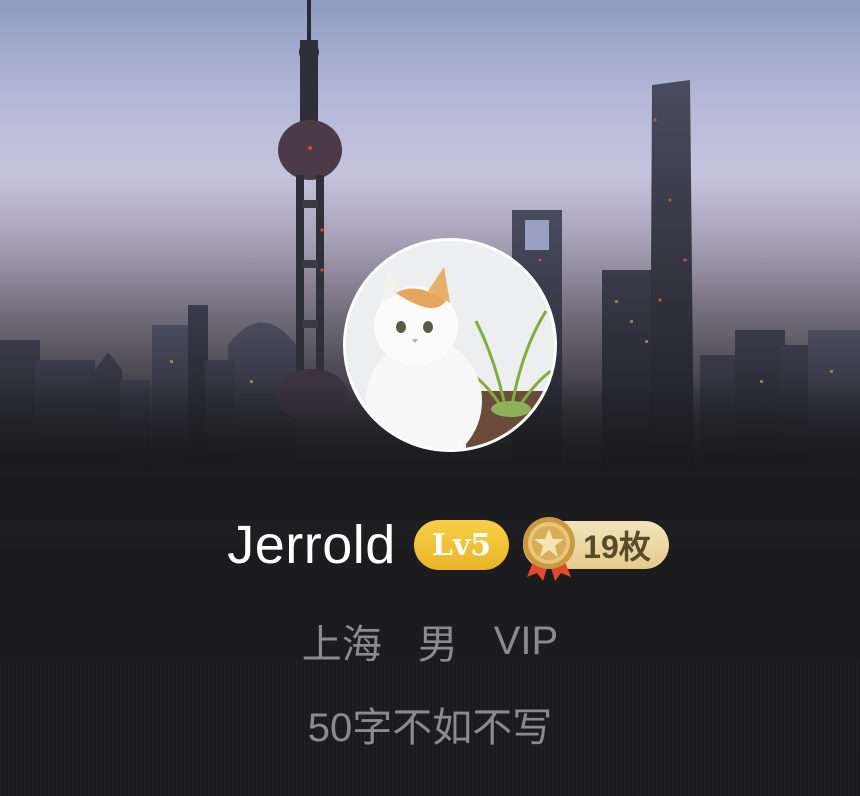 This screenshot has height=796, width=860. I want to click on medal-count: 19枚, so click(617, 547).